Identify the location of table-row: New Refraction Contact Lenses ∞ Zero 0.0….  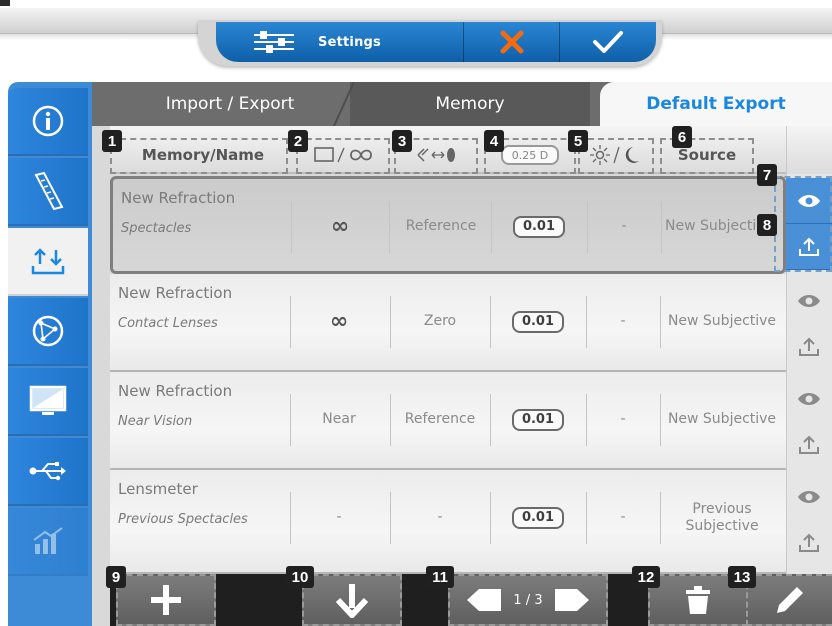
(448, 323).